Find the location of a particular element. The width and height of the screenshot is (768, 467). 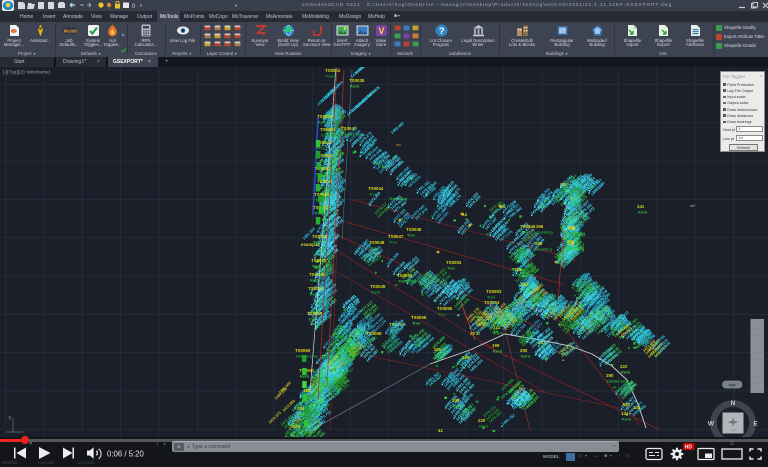

svg-text: W is located at coordinates (711, 424).